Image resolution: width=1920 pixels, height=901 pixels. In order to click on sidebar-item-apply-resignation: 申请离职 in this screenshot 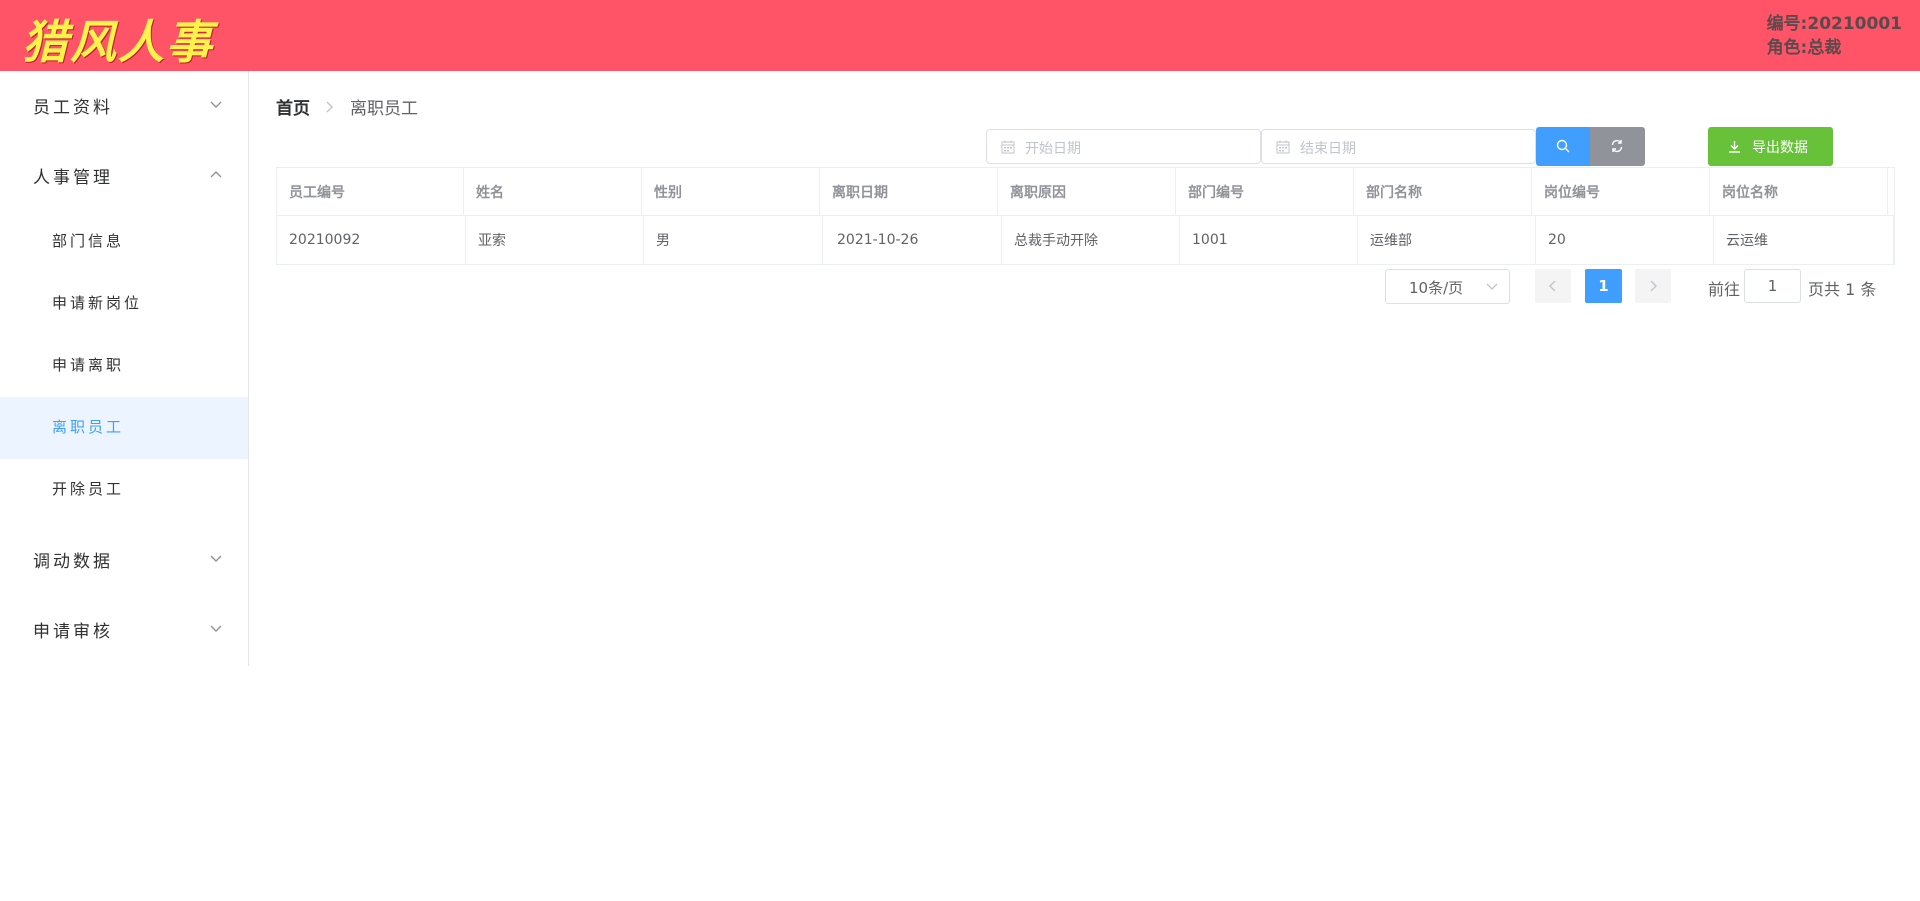, I will do `click(124, 366)`.